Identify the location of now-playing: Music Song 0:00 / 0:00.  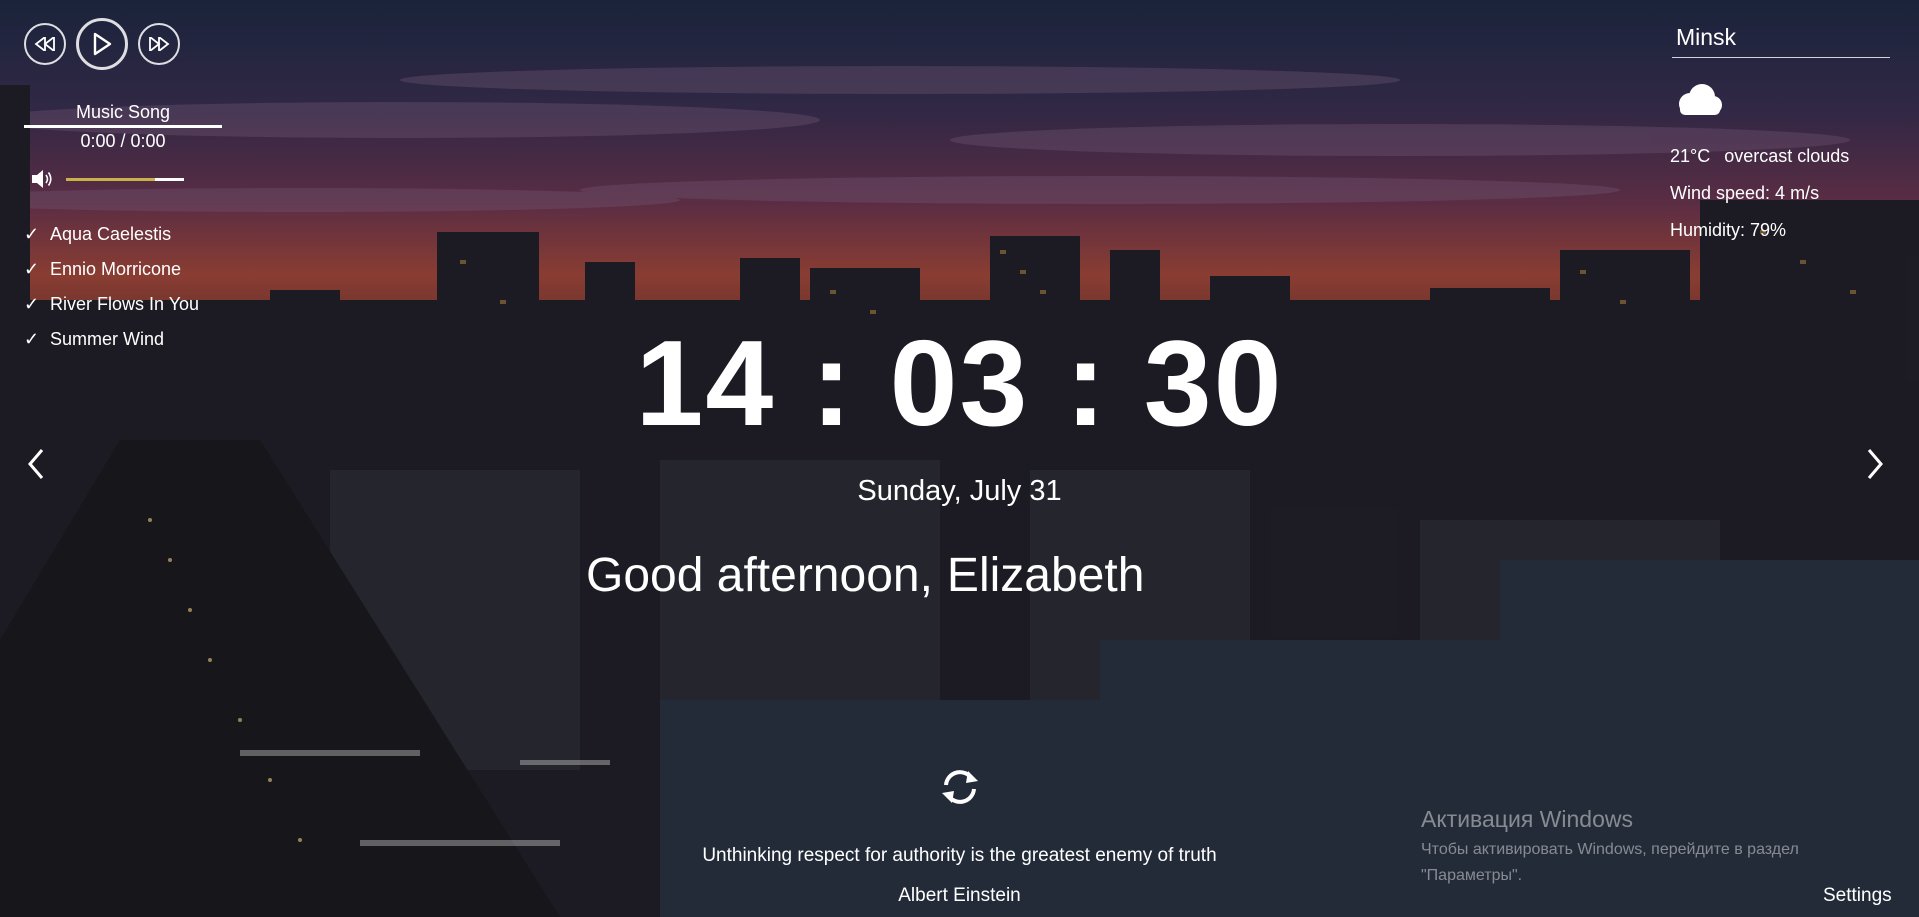
(123, 127).